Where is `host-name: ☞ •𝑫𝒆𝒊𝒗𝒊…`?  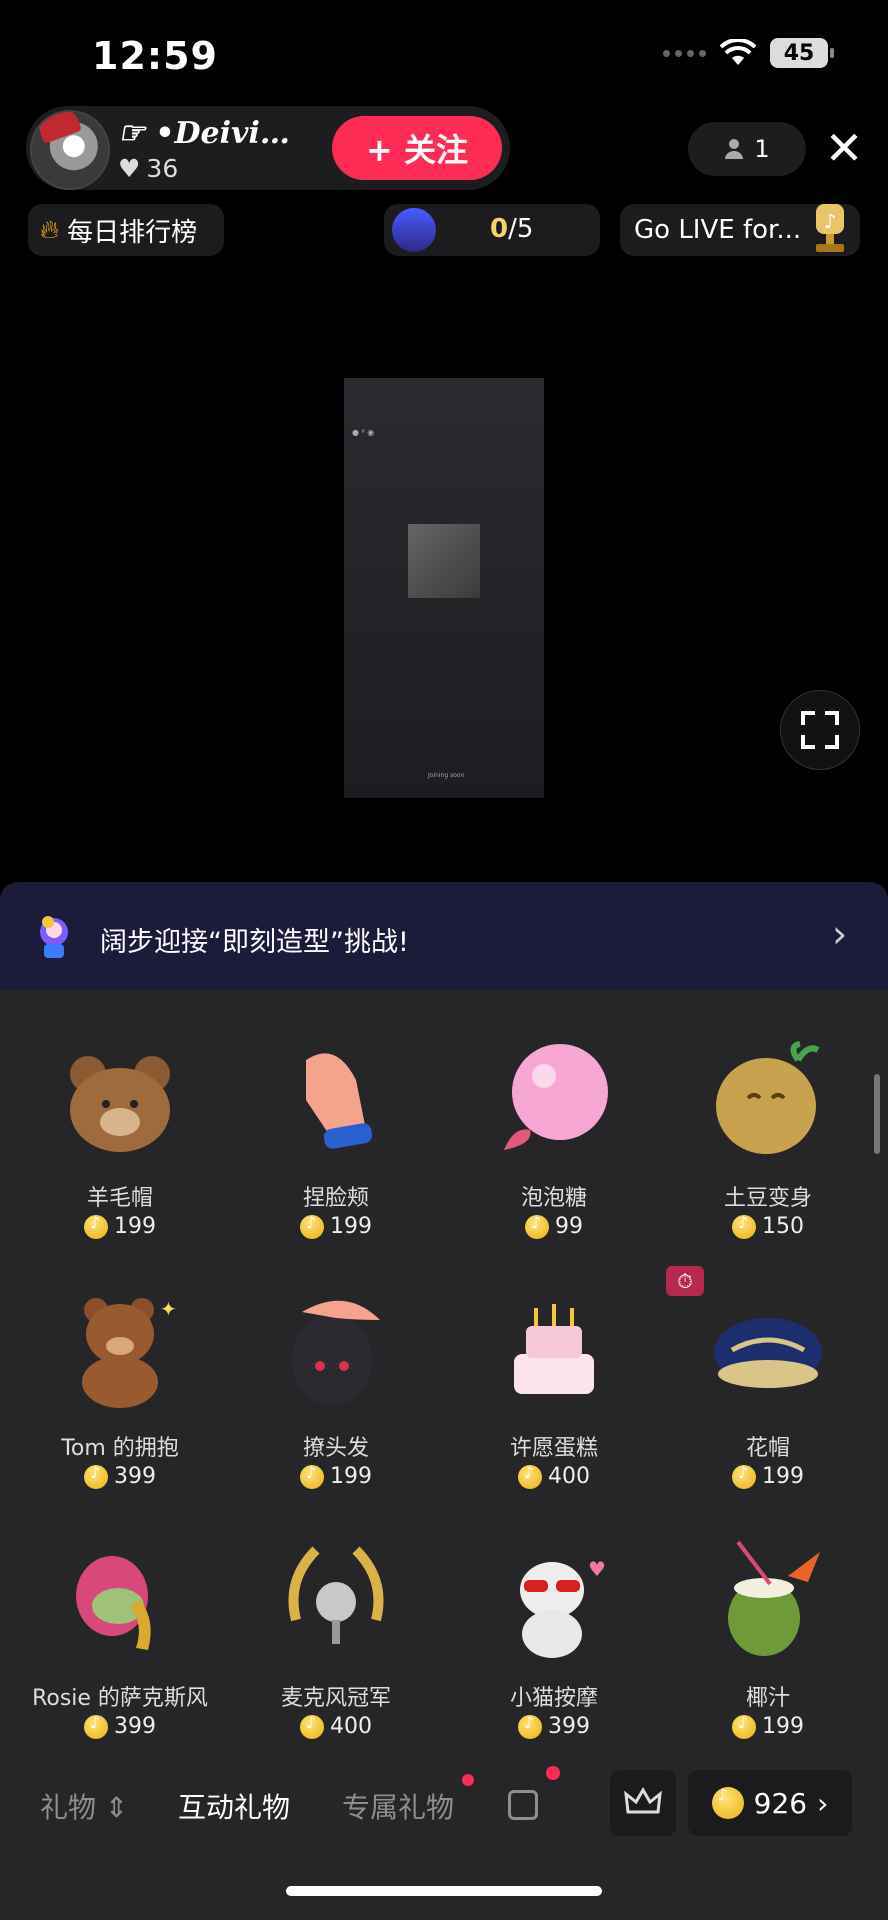 host-name: ☞ •𝑫𝒆𝒊𝒗𝒊… is located at coordinates (204, 133).